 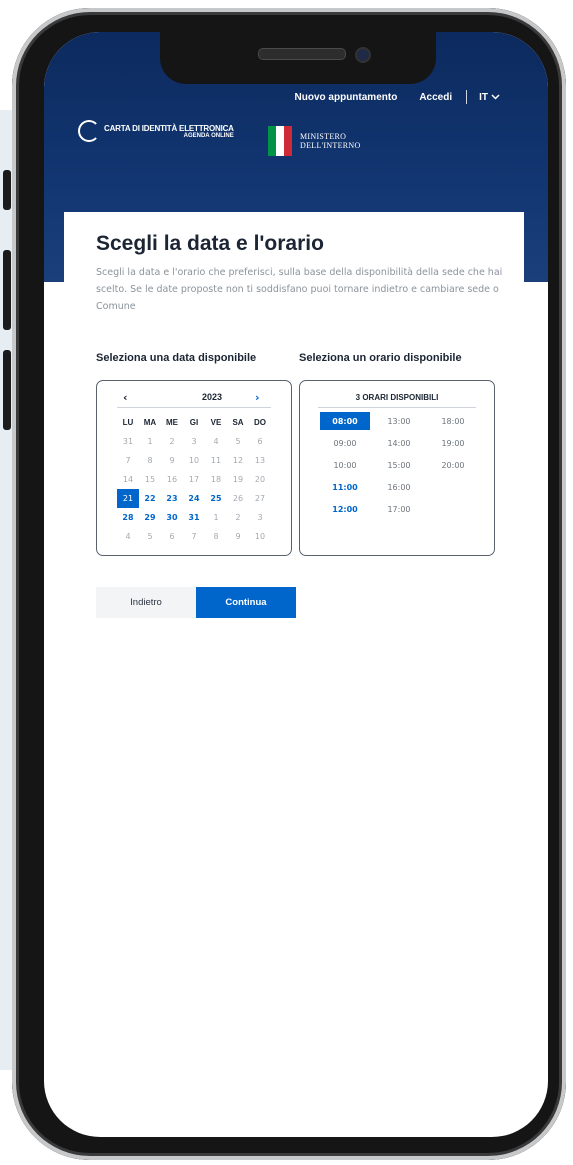 I want to click on time-slot: 11:00, so click(x=345, y=487).